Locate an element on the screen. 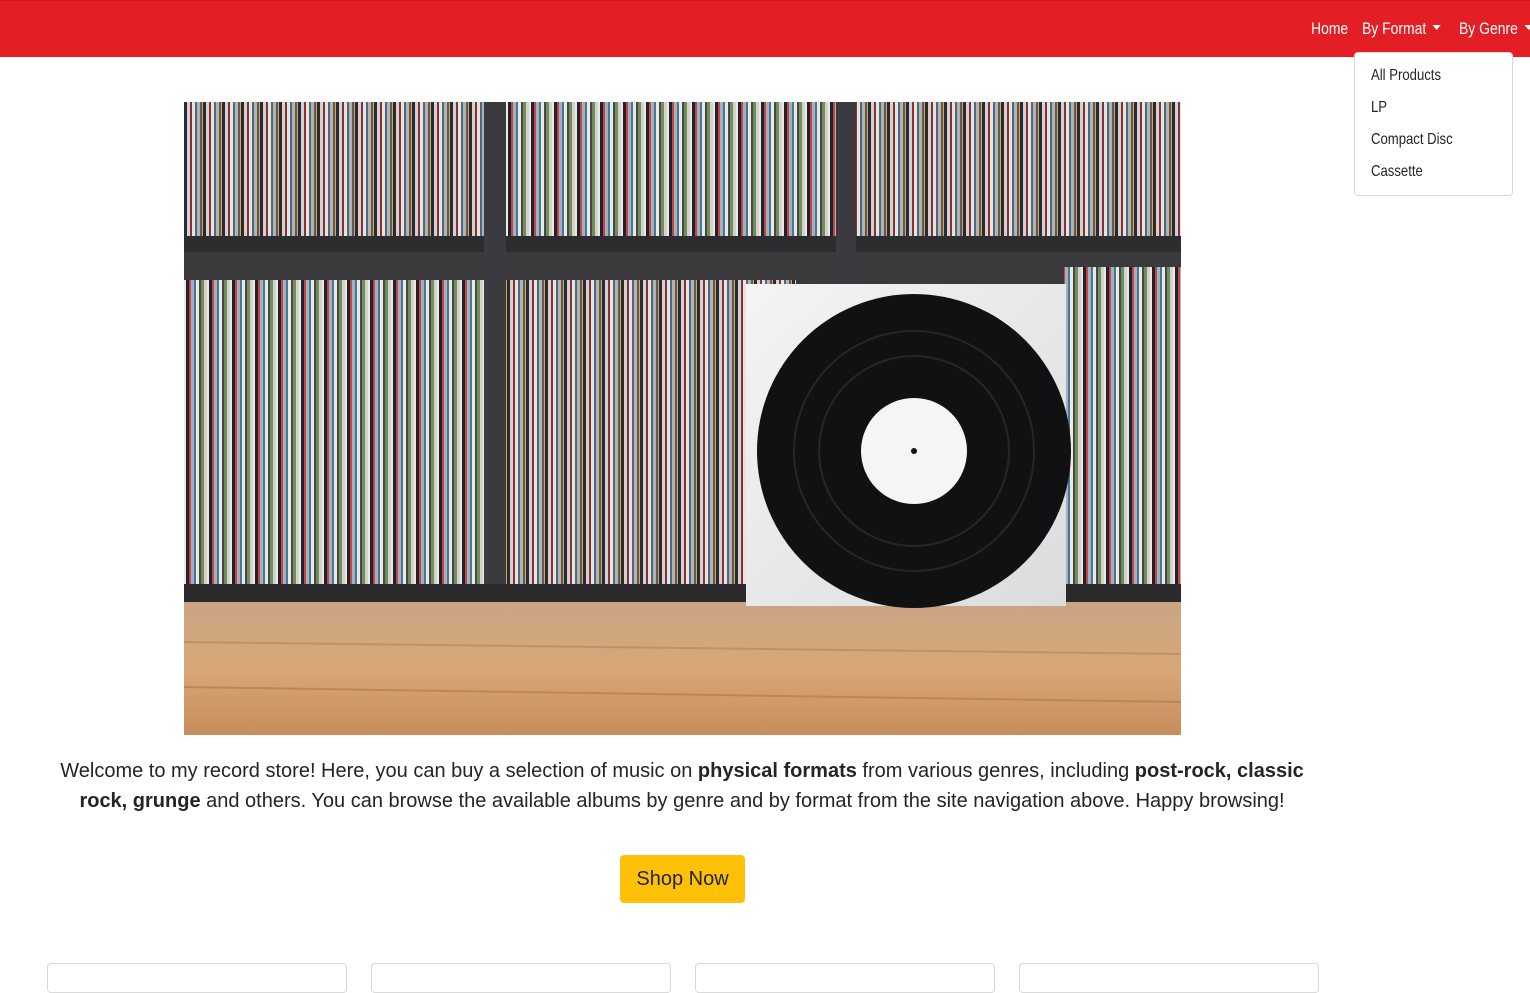 The image size is (1530, 993). dropdown-item-lp: LP is located at coordinates (1379, 108).